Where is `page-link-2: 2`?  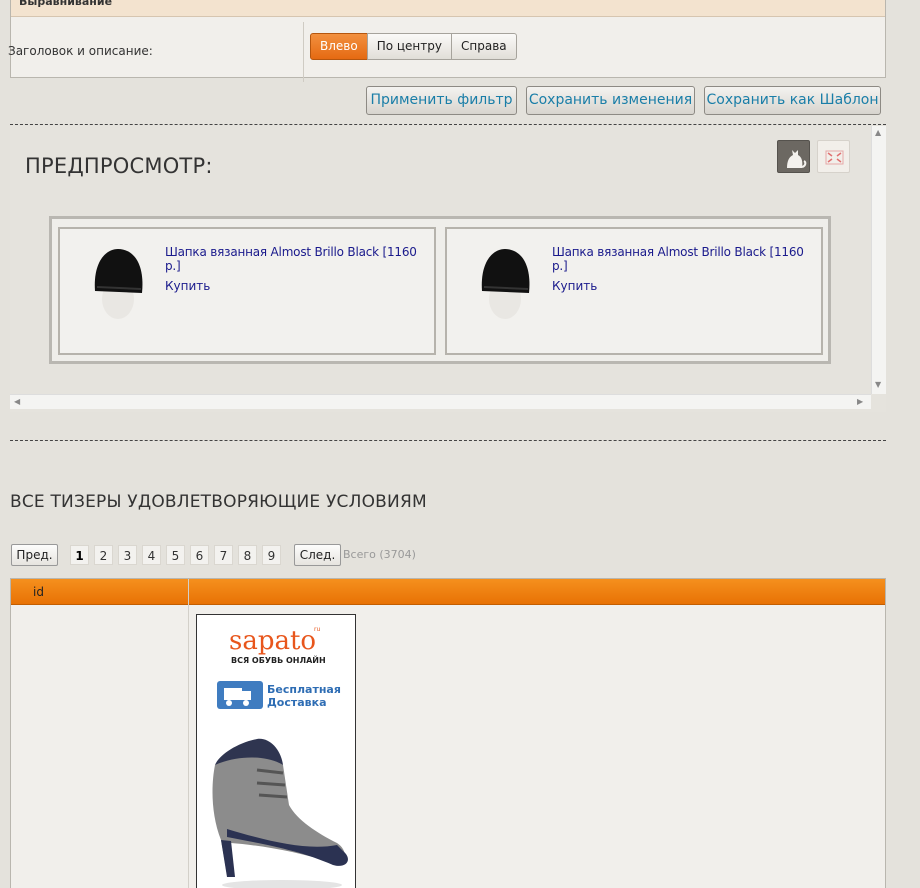
page-link-2: 2 is located at coordinates (103, 555).